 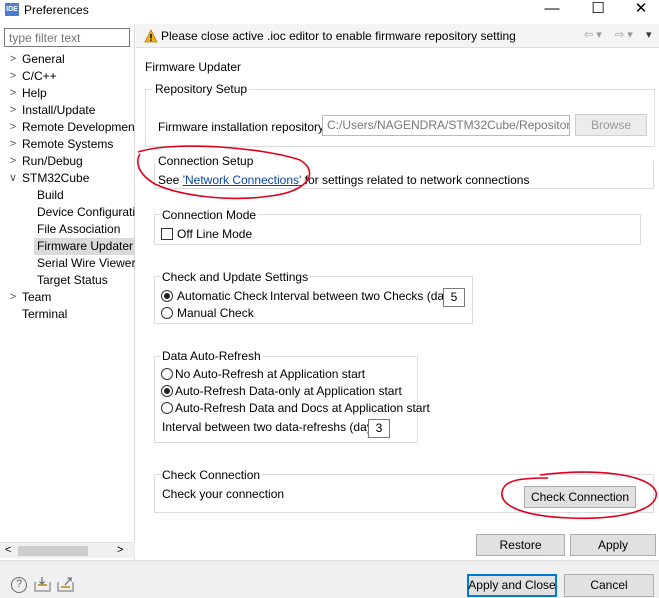 What do you see at coordinates (613, 545) in the screenshot?
I see `apply-button: Apply` at bounding box center [613, 545].